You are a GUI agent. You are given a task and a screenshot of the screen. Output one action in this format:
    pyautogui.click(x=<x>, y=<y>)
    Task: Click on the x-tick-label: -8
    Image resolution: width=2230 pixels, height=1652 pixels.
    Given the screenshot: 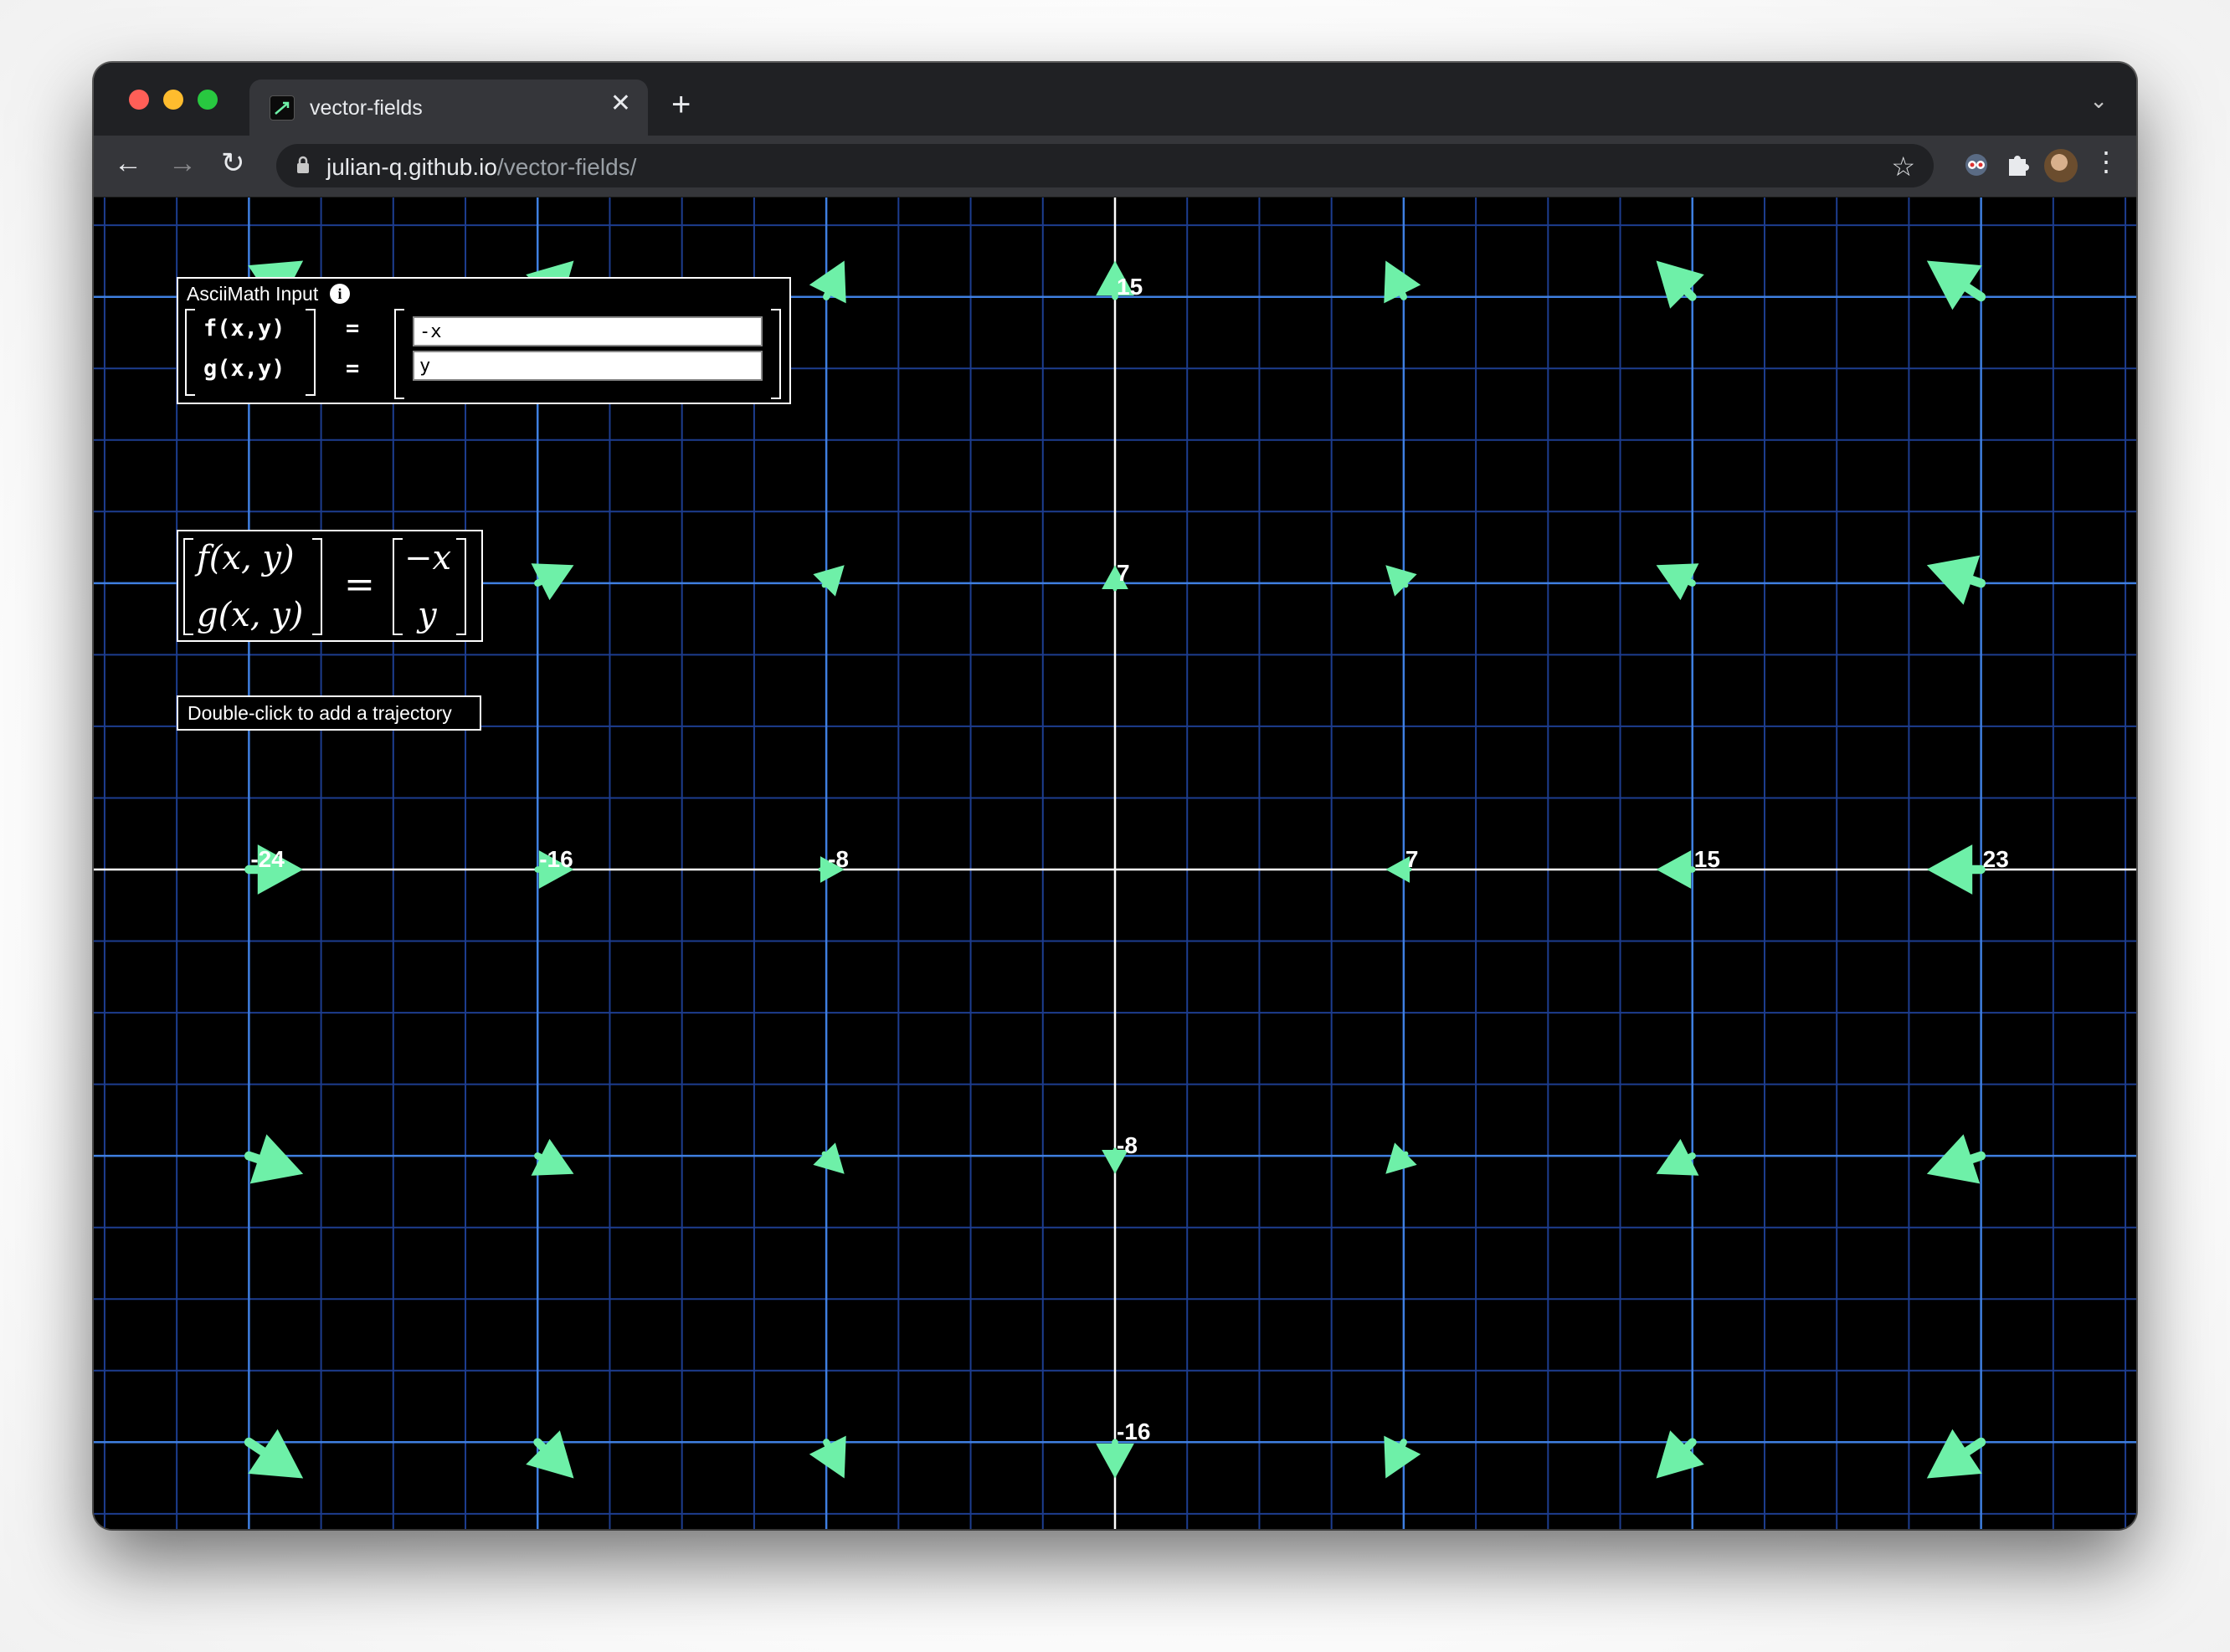 What is the action you would take?
    pyautogui.click(x=839, y=859)
    